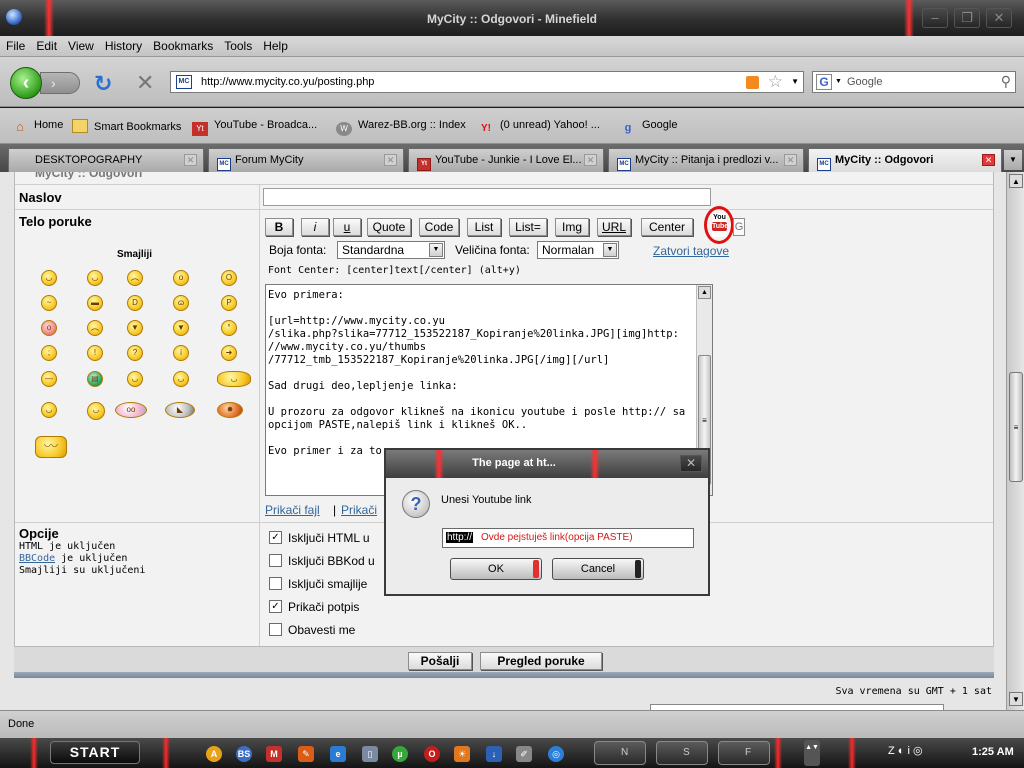 The width and height of the screenshot is (1024, 768). Describe the element at coordinates (572, 227) in the screenshot. I see `bbcode-img-button: Img` at that location.